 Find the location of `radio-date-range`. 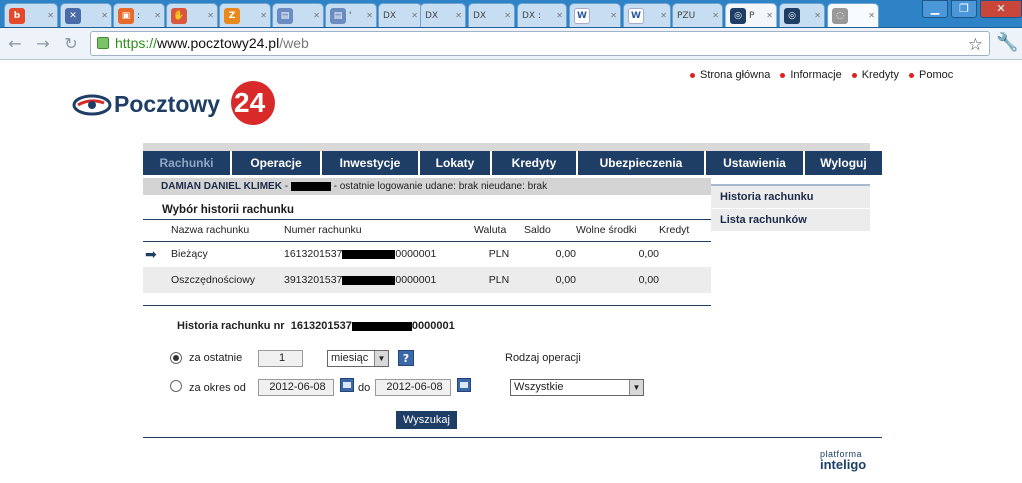

radio-date-range is located at coordinates (176, 386).